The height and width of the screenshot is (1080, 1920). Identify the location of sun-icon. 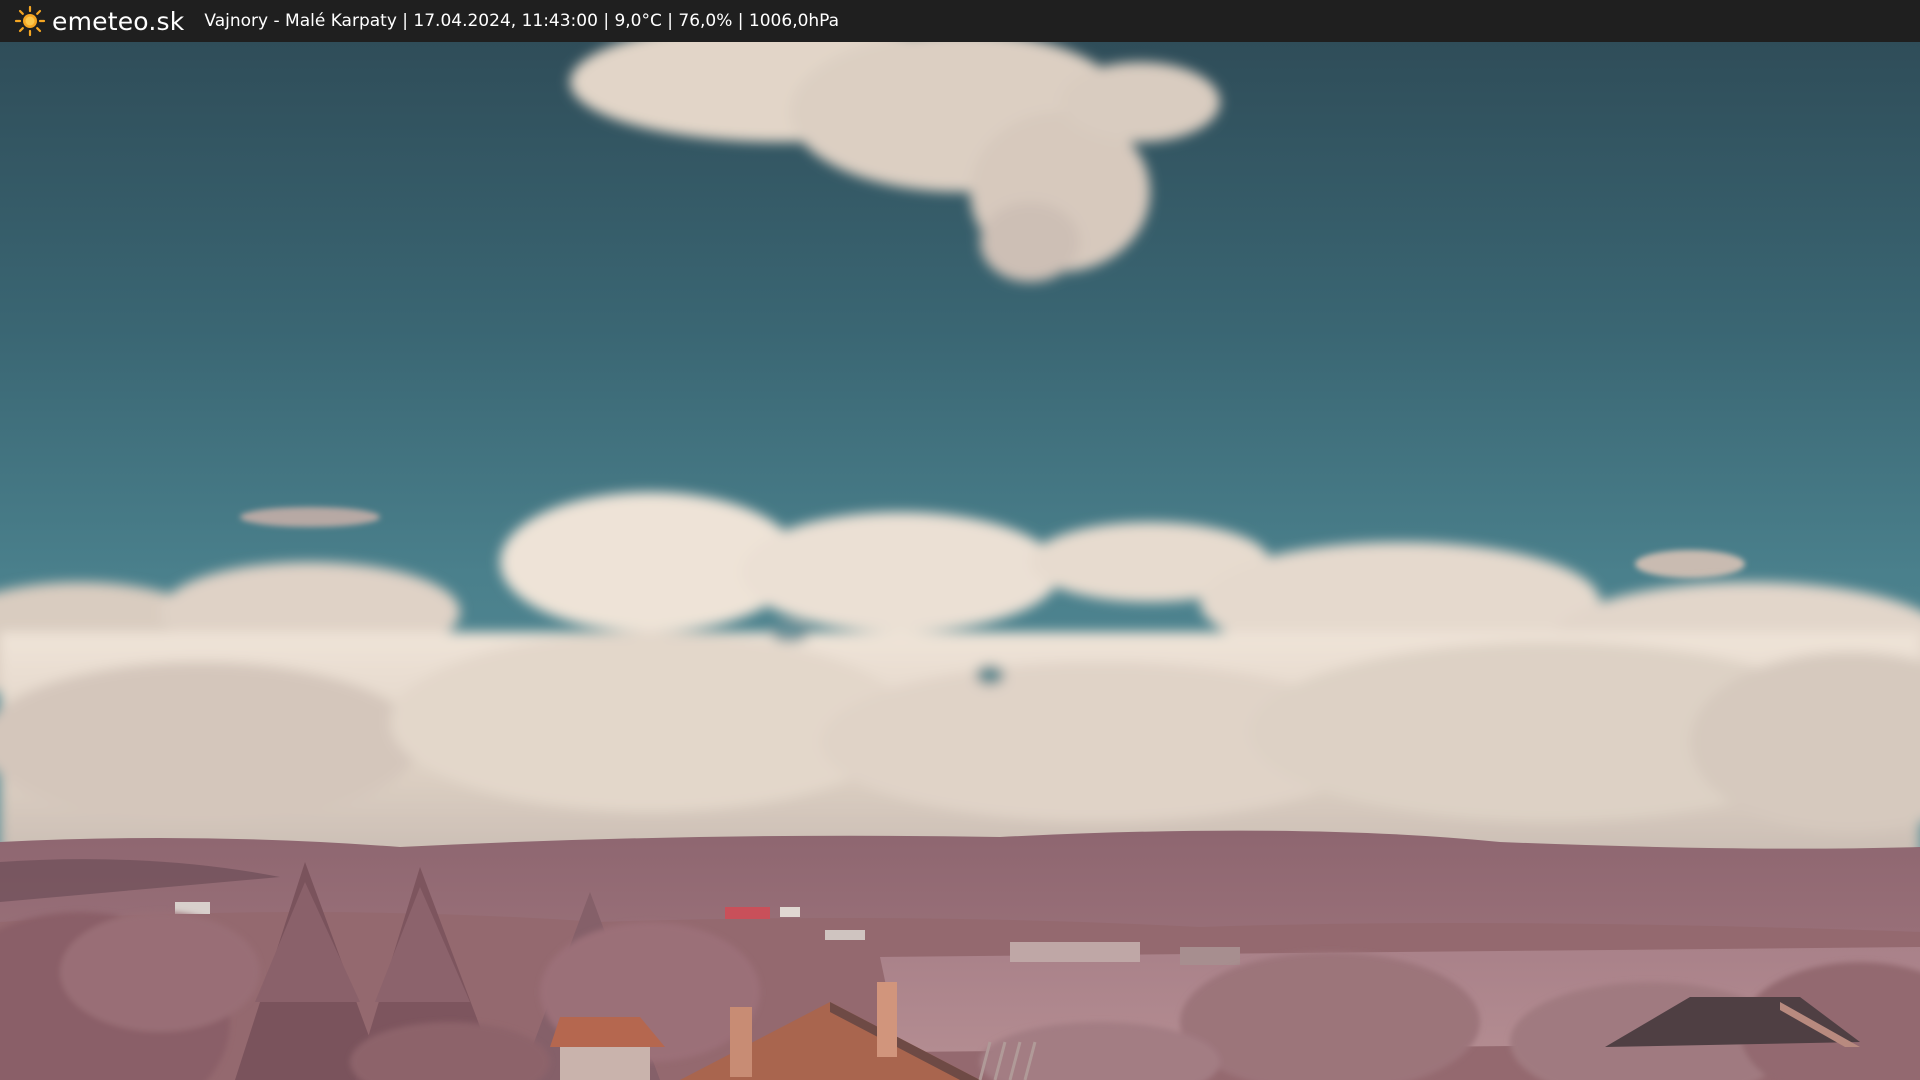
(30, 21).